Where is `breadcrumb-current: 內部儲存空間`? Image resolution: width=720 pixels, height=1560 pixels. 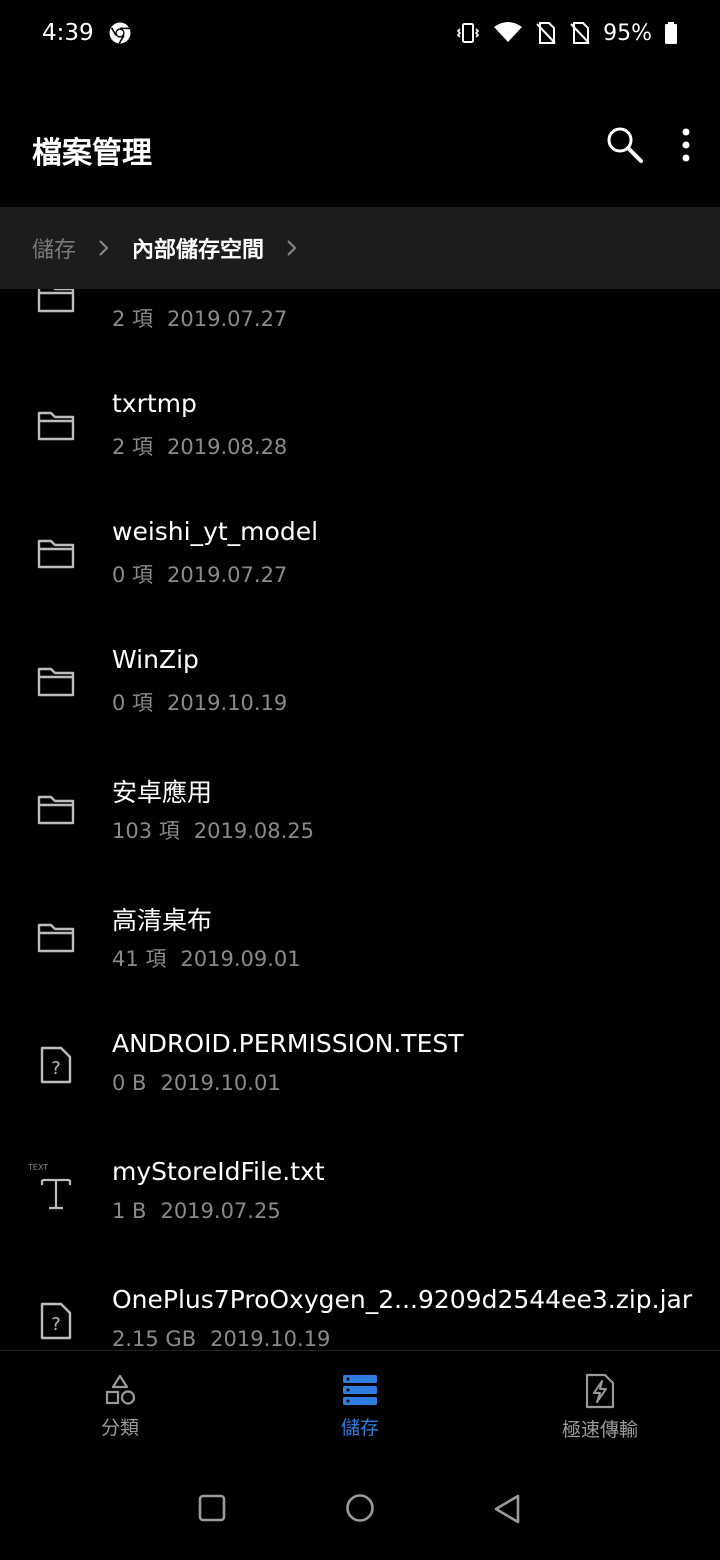
breadcrumb-current: 內部儲存空間 is located at coordinates (198, 248).